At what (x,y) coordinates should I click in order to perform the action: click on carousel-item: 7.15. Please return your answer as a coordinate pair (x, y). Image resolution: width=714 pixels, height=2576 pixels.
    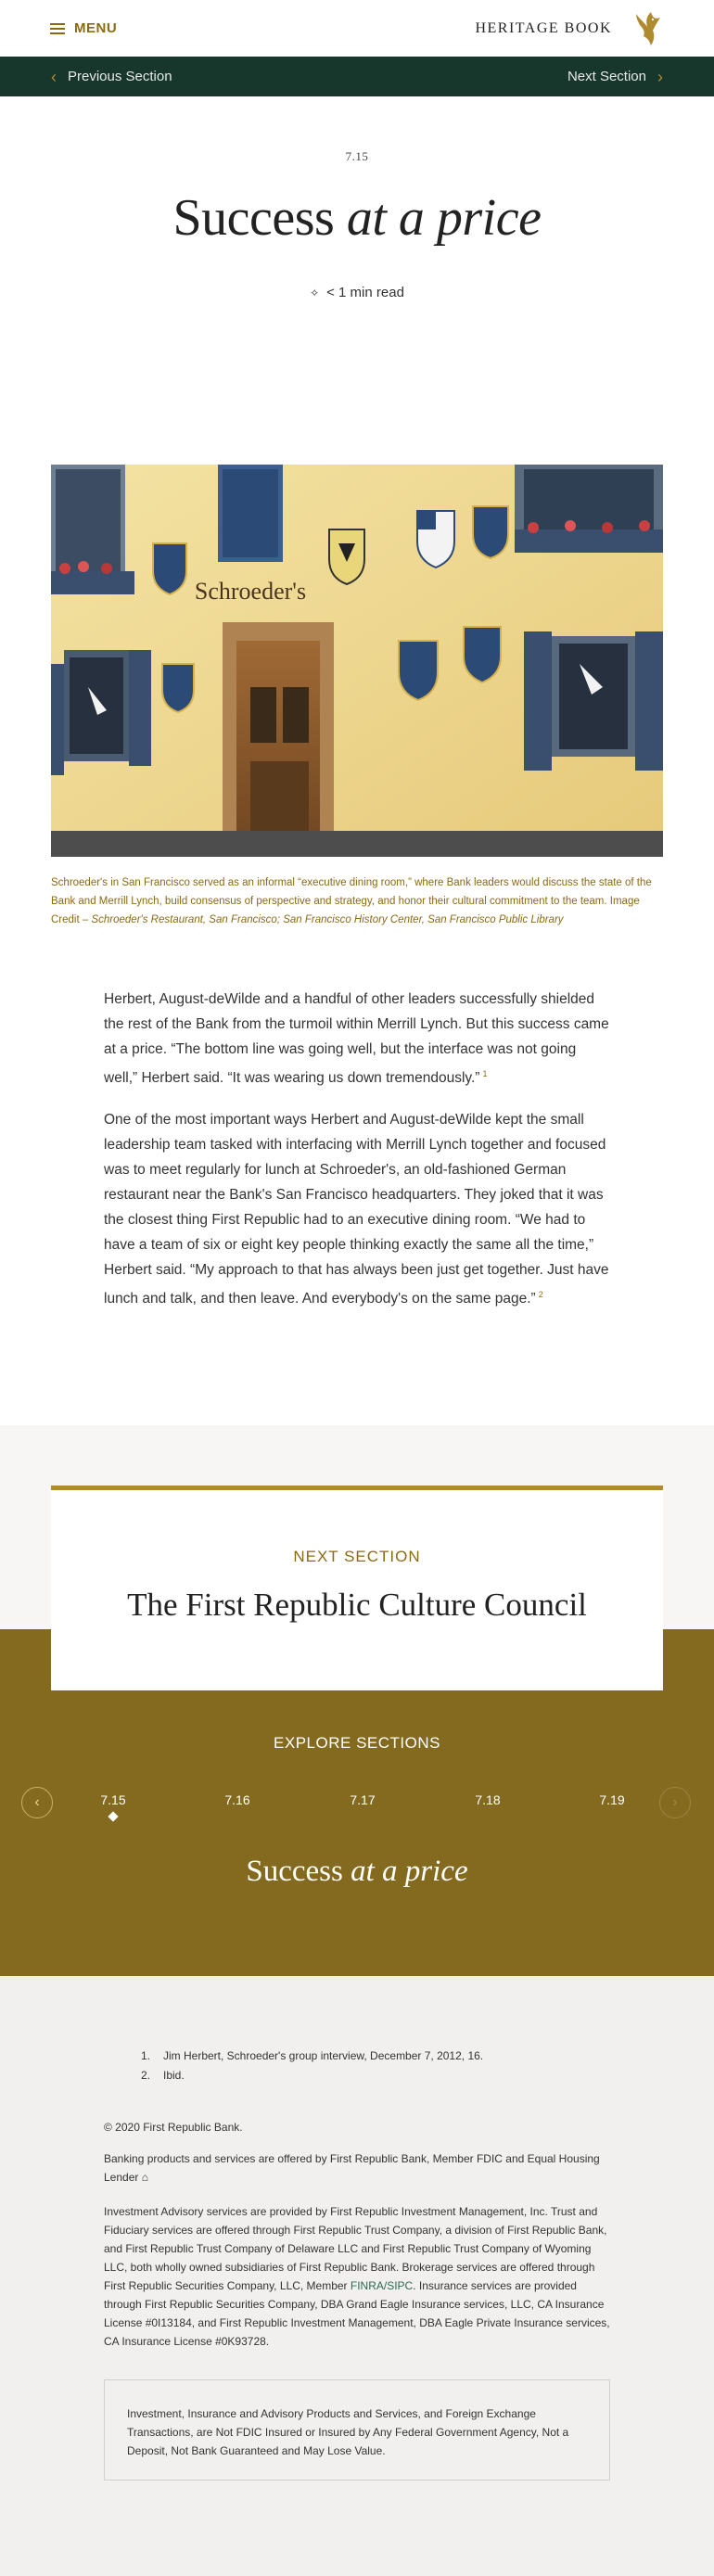
    Looking at the image, I should click on (113, 1807).